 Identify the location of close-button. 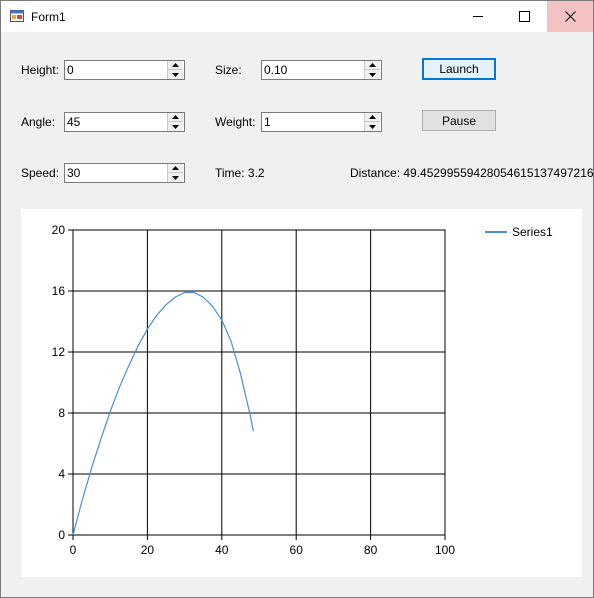
(570, 16).